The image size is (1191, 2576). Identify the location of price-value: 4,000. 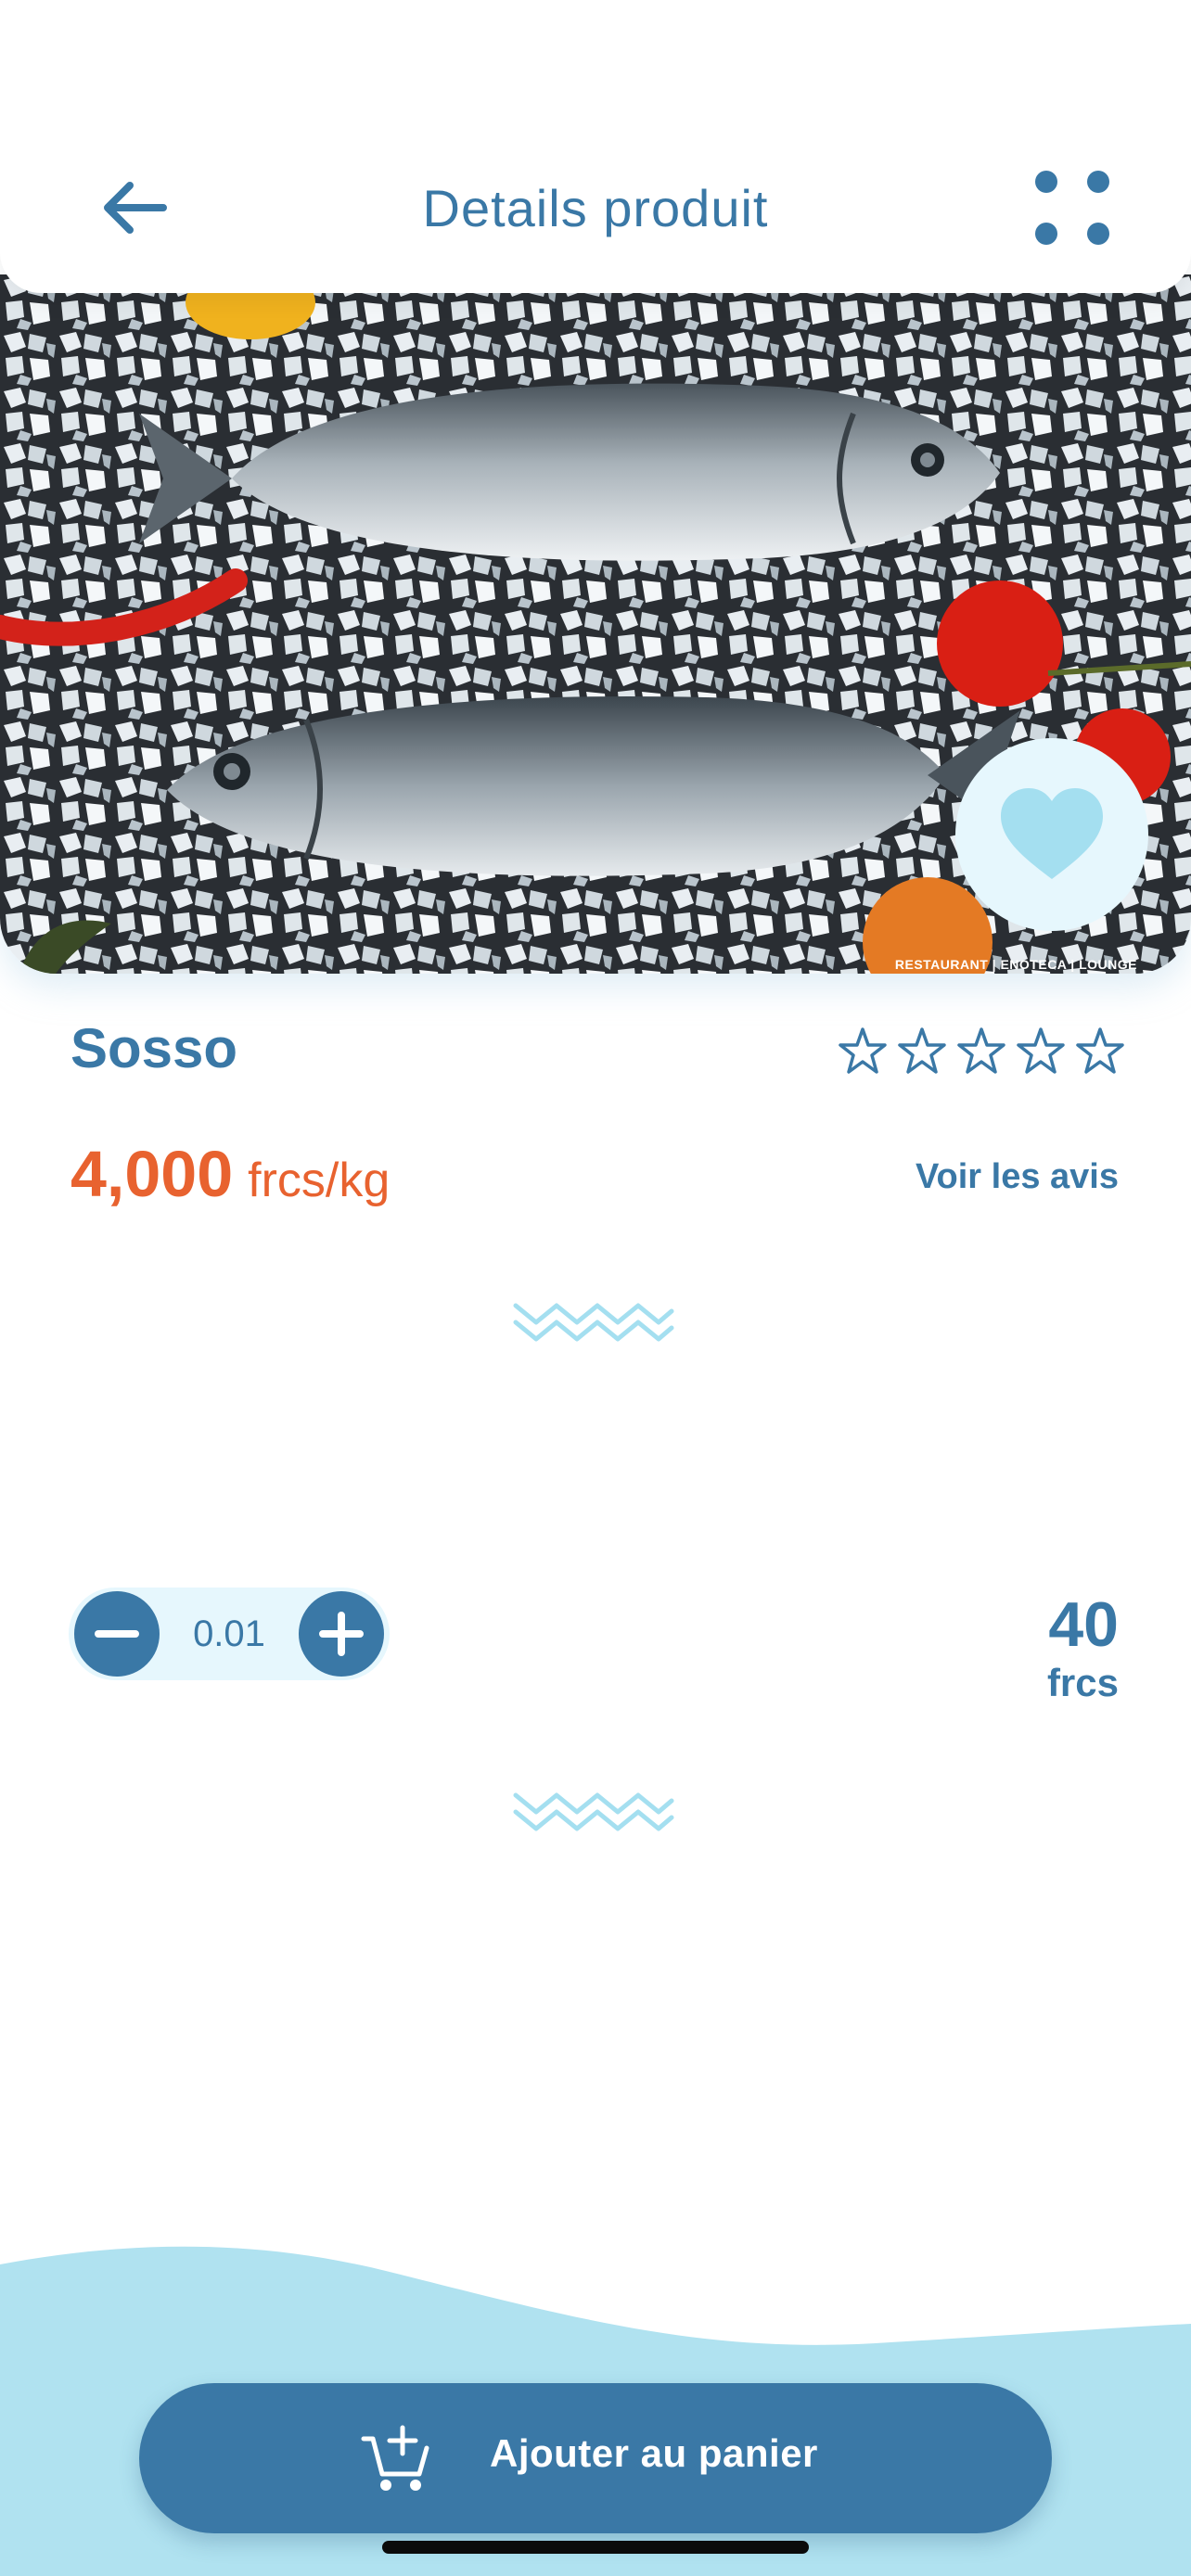
(152, 1174).